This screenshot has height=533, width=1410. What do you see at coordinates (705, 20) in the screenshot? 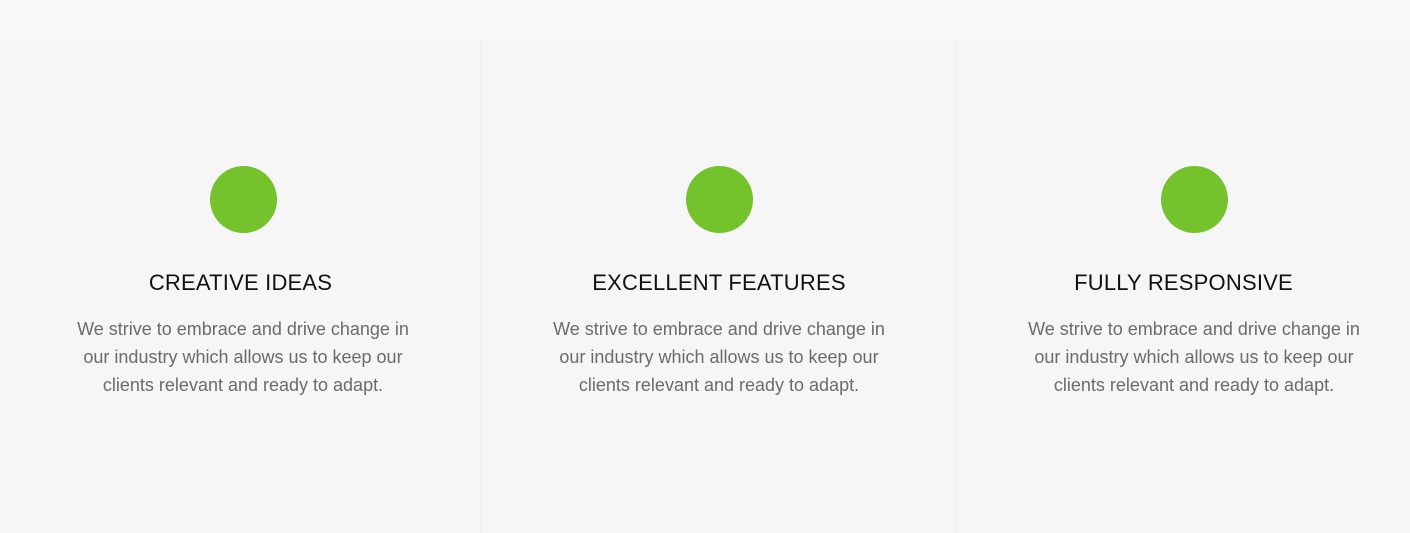
I see `top-strip` at bounding box center [705, 20].